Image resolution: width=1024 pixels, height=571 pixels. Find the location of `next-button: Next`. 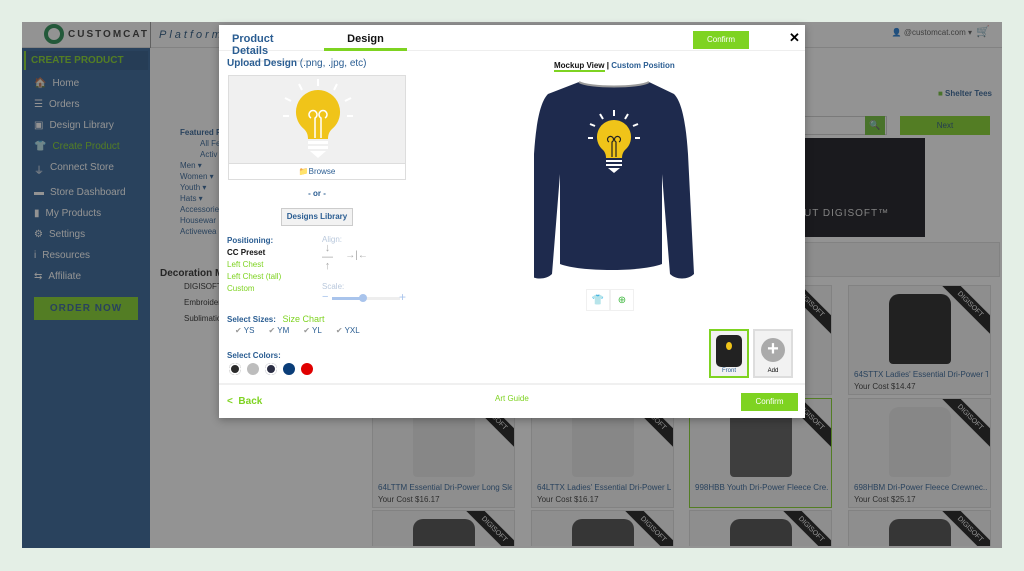

next-button: Next is located at coordinates (945, 125).